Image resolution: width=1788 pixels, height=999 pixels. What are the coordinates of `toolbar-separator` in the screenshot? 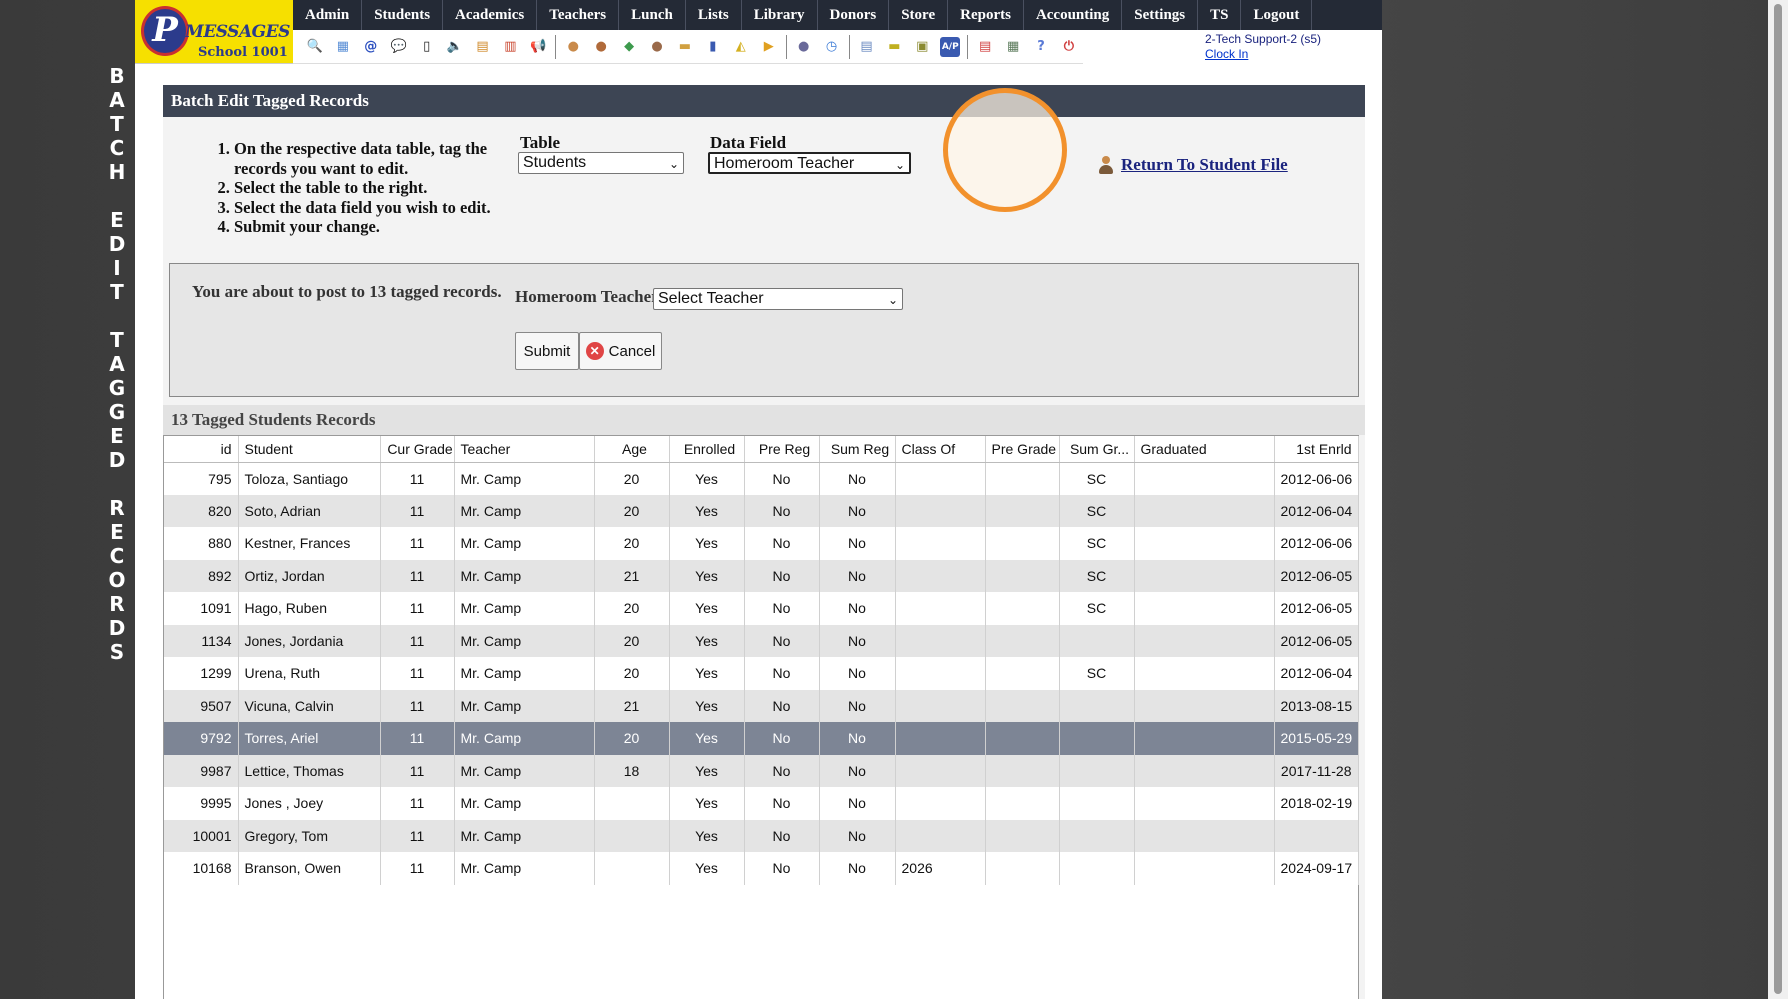 It's located at (786, 46).